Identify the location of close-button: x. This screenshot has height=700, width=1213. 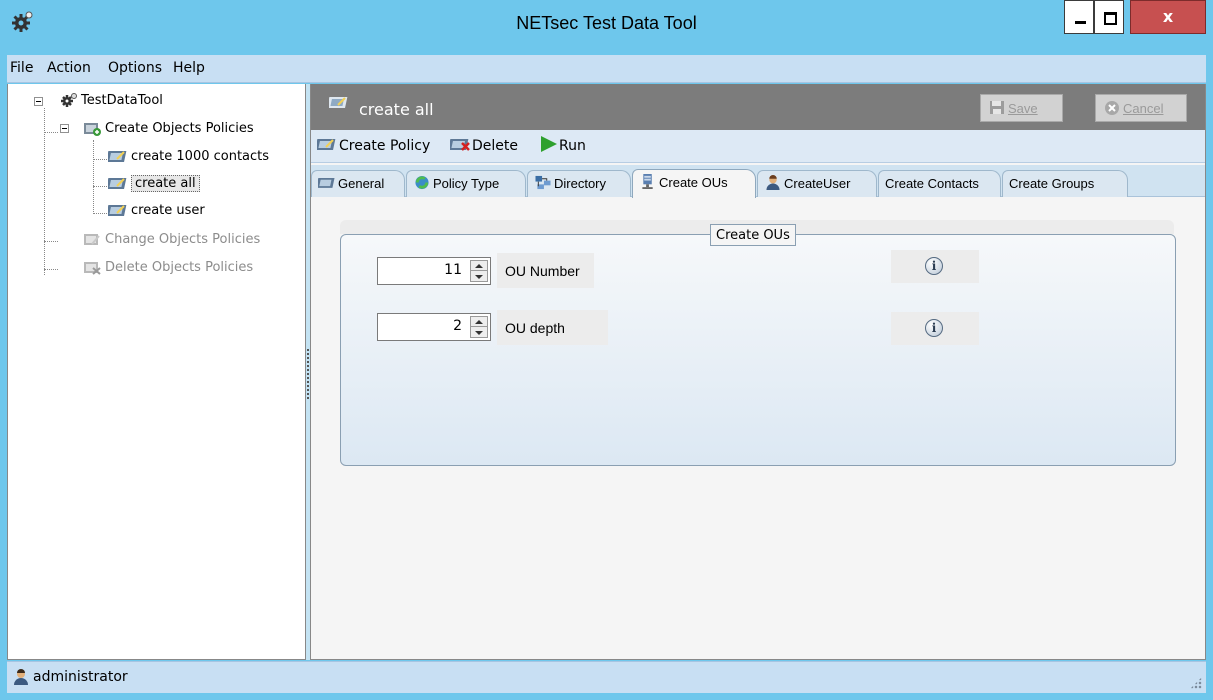
(1168, 17).